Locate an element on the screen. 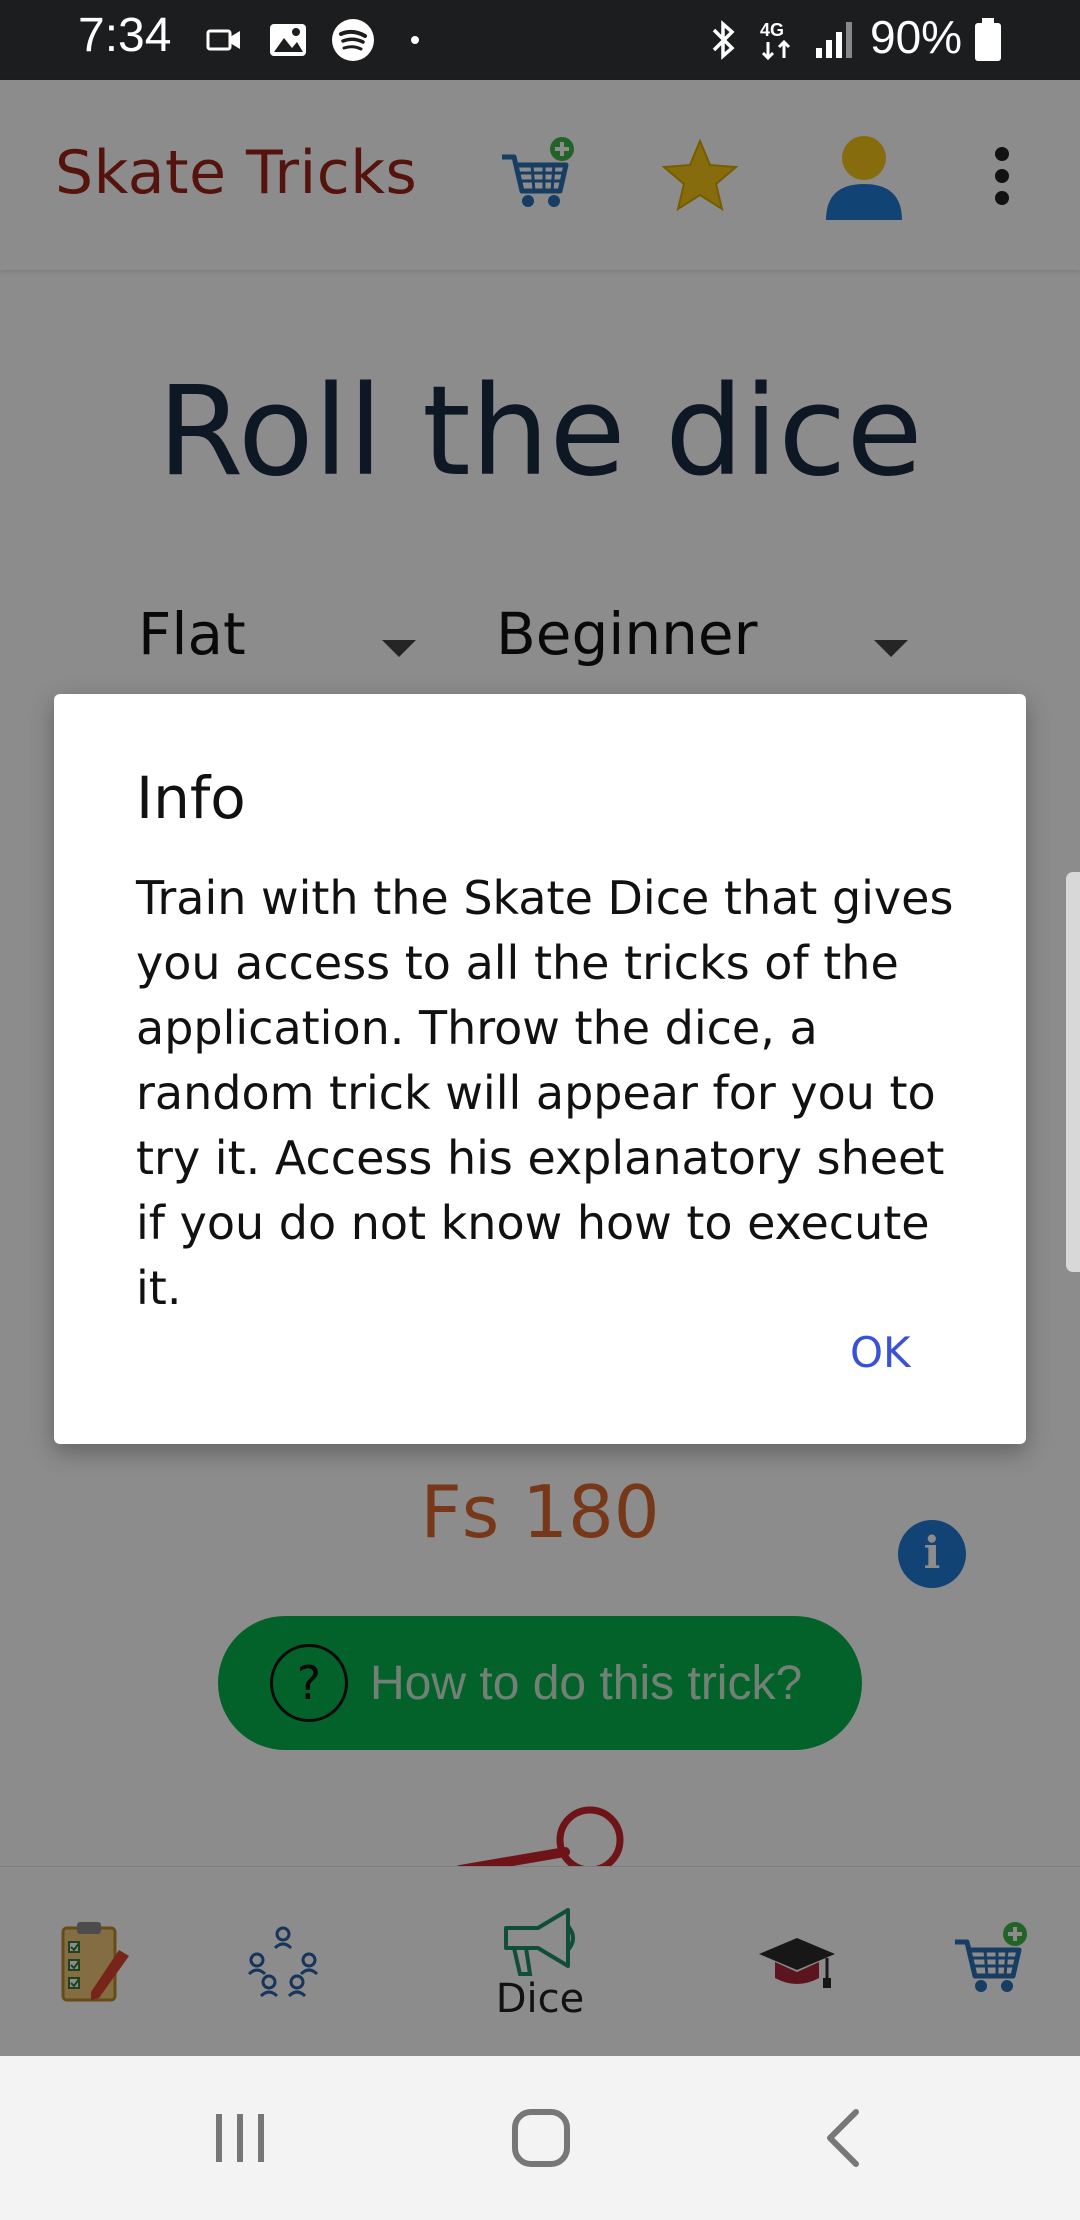 The image size is (1080, 2220). svg-text: 4G is located at coordinates (772, 30).